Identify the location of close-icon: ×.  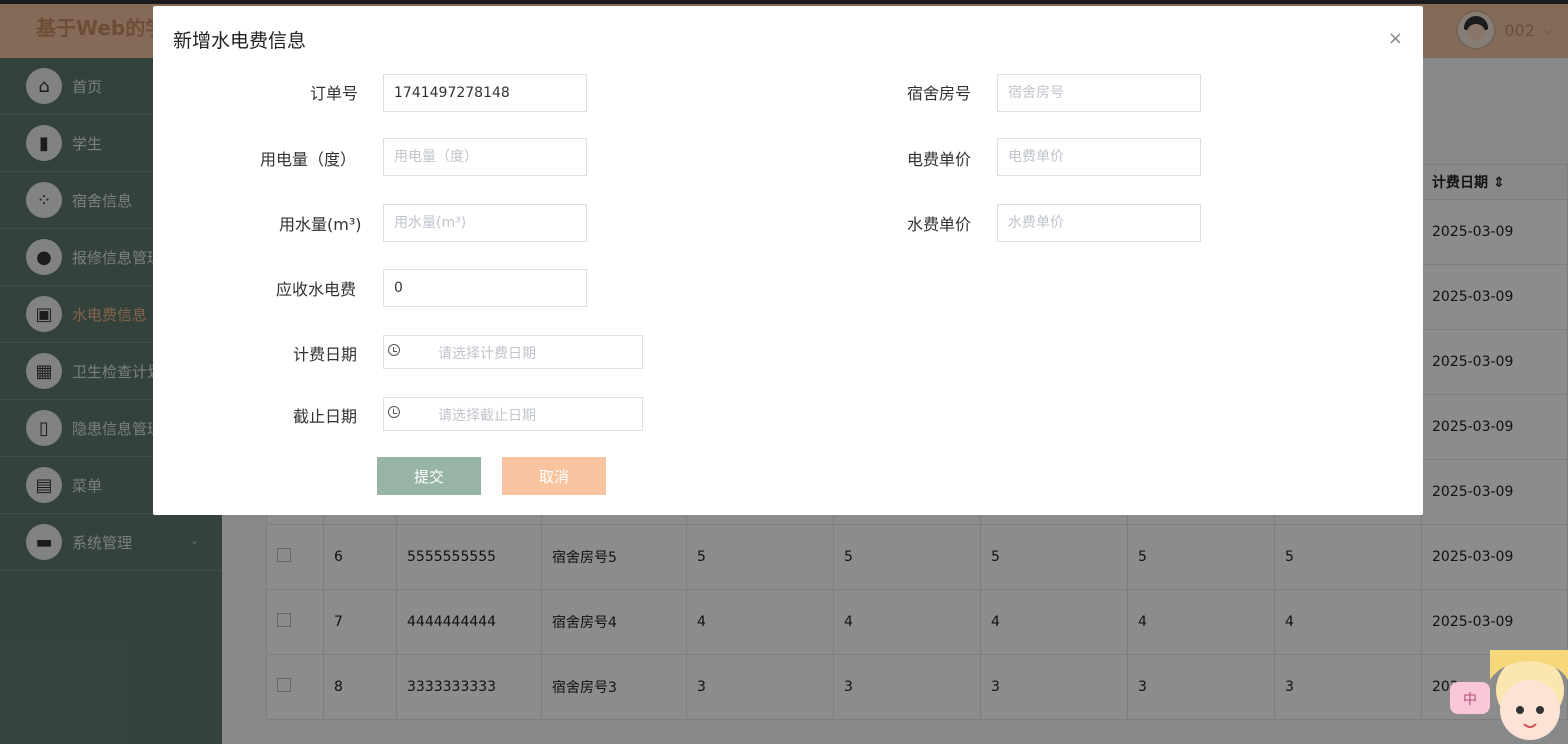
(1395, 38).